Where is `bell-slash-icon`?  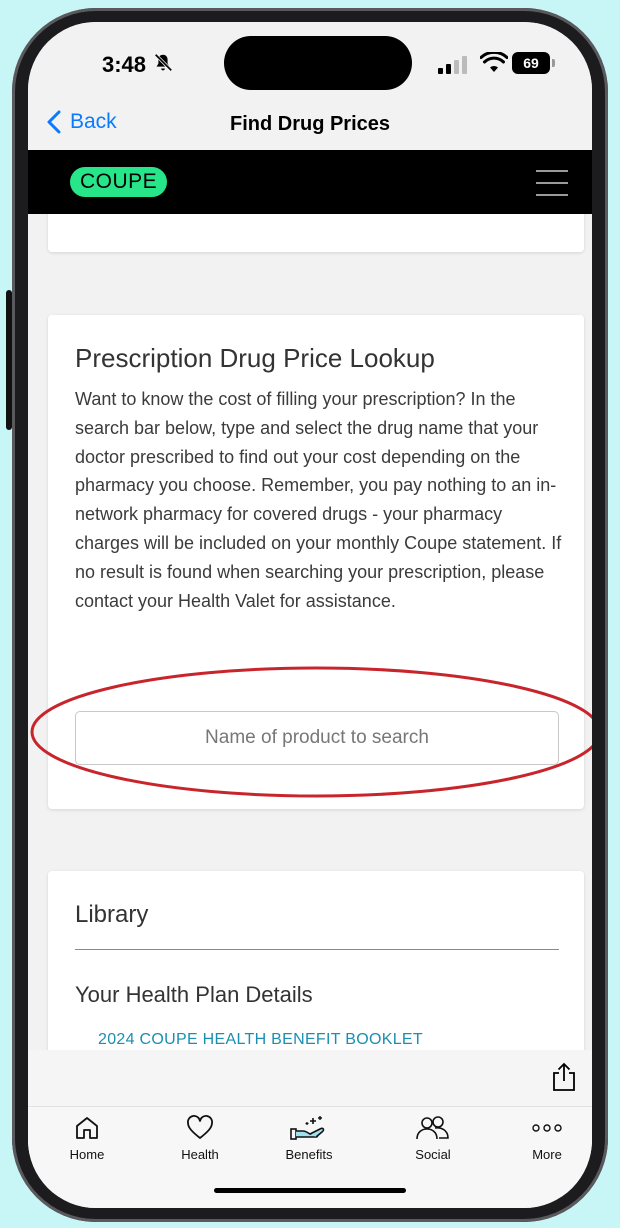
bell-slash-icon is located at coordinates (163, 62).